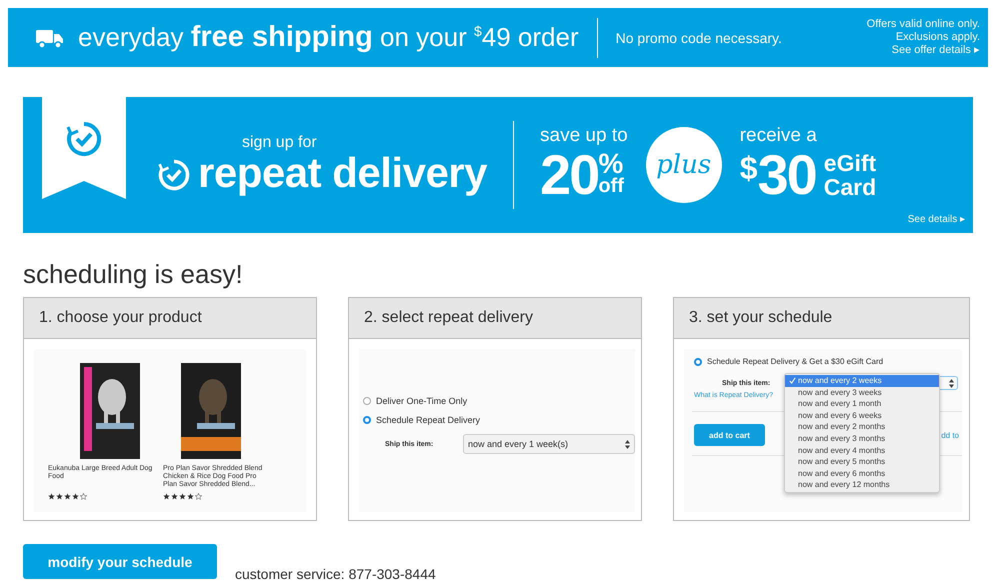  Describe the element at coordinates (328, 37) in the screenshot. I see `promo-headline: everyday free shipping on your $^{$}$49 order` at that location.